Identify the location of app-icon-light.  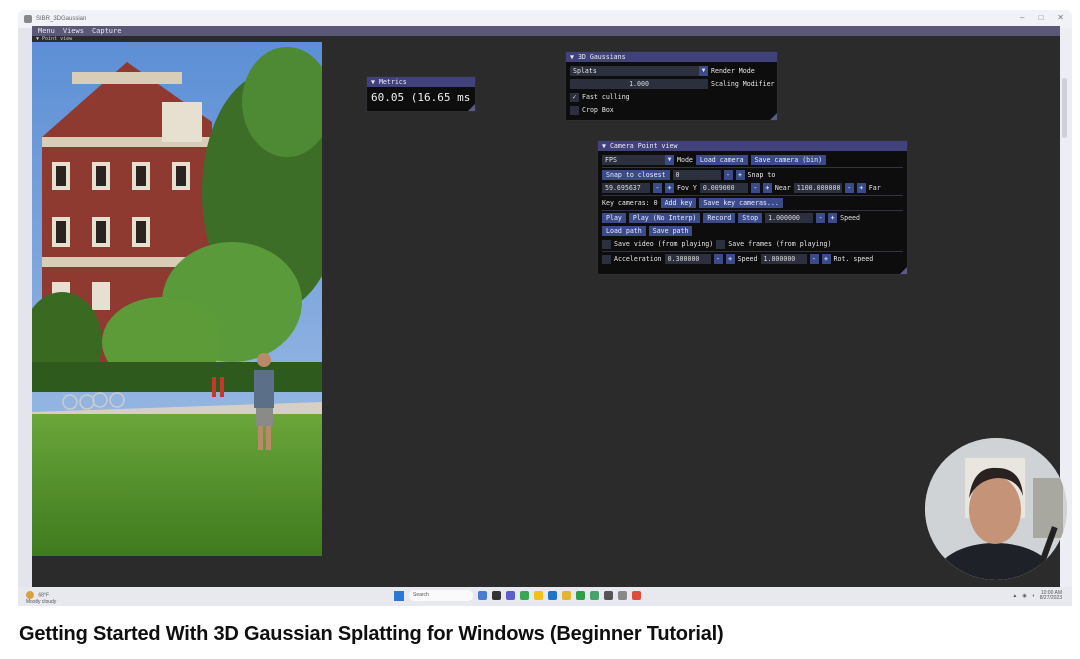
(622, 595).